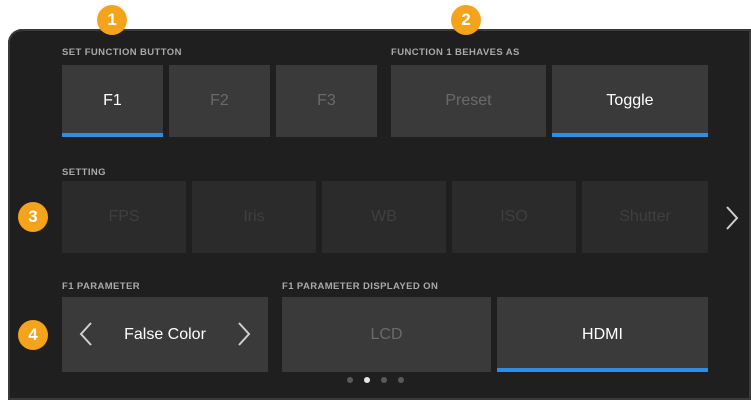  I want to click on setting-option-iris: Iris, so click(254, 217).